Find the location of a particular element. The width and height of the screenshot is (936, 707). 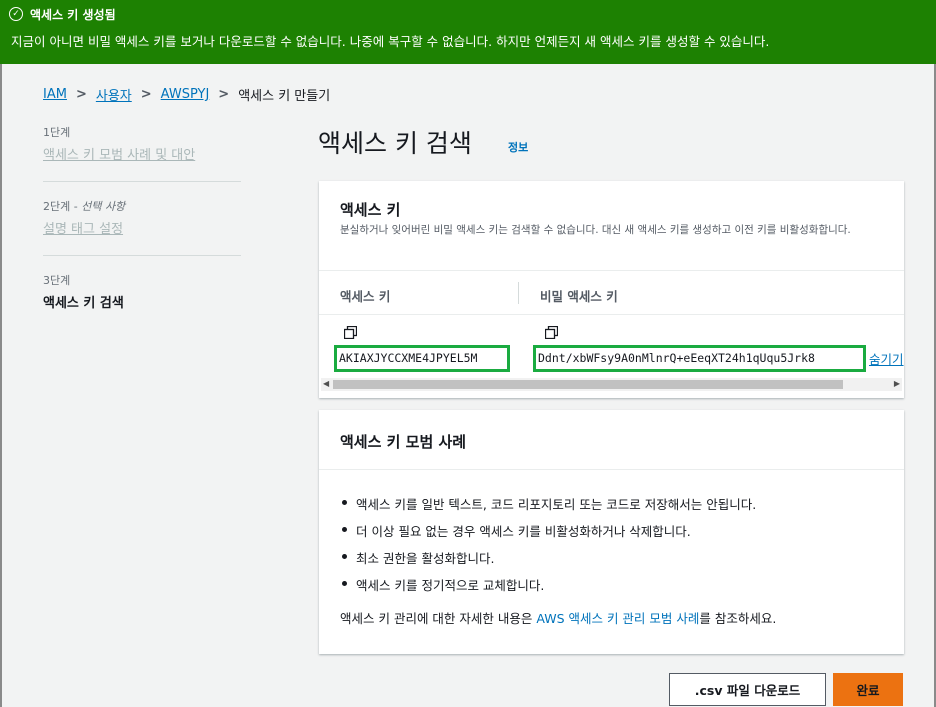

list-item: 더 이상 필요 없는 경우 액세스 키를 비활성화하거나 삭제합니다. is located at coordinates (548, 534).